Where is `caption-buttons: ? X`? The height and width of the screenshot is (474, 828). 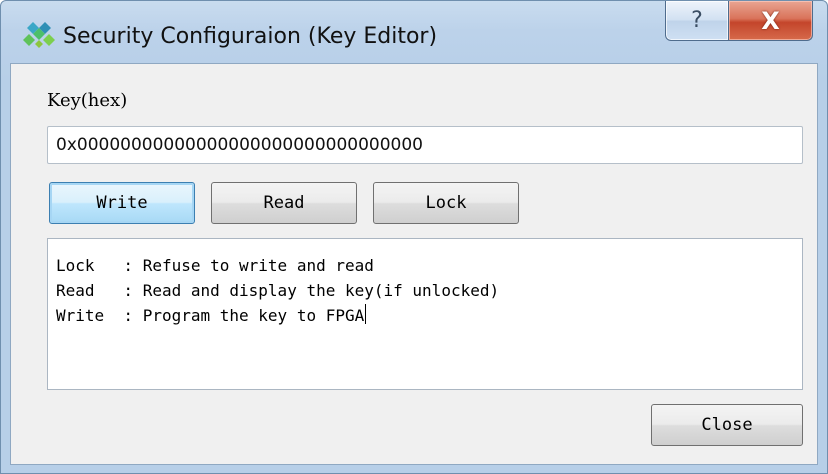 caption-buttons: ? X is located at coordinates (739, 21).